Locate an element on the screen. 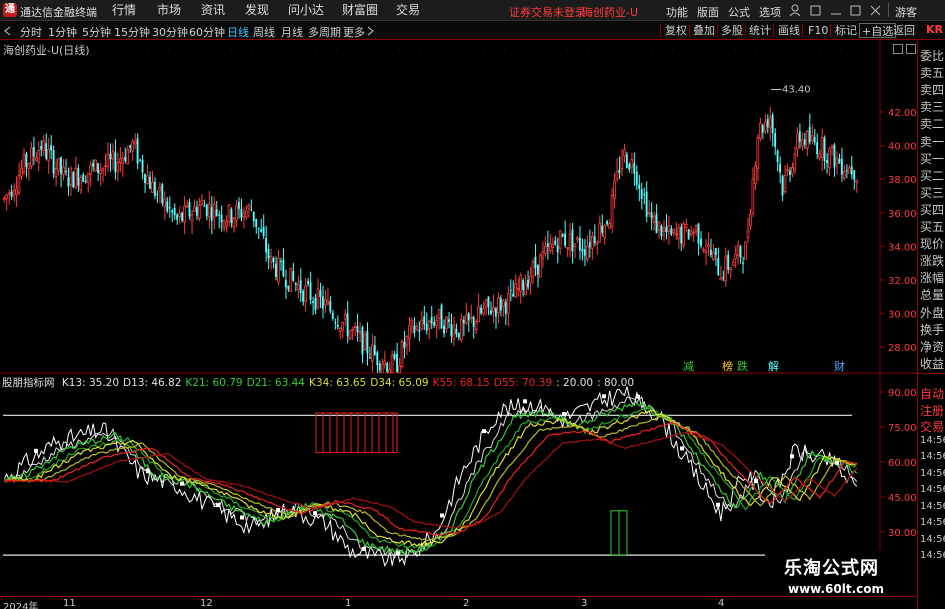 Image resolution: width=945 pixels, height=609 pixels. menu-options: 选项 is located at coordinates (770, 12).